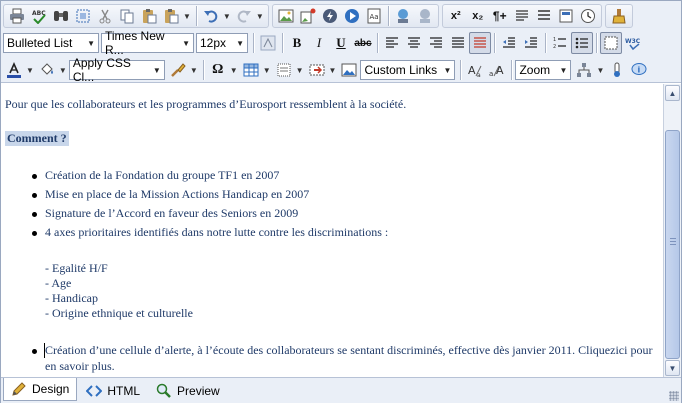 Image resolution: width=686 pixels, height=411 pixels. I want to click on insert-form-element-button, so click(284, 70).